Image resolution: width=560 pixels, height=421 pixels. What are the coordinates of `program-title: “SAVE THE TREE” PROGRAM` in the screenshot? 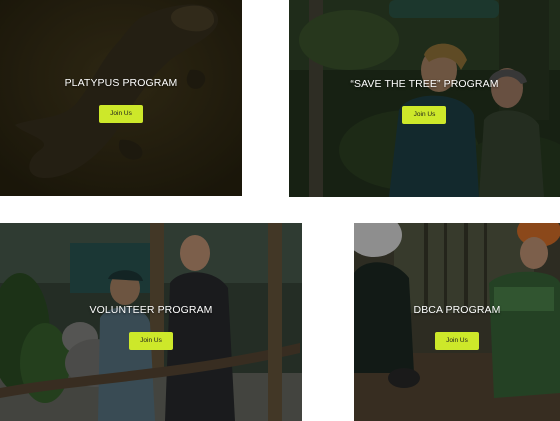 It's located at (424, 83).